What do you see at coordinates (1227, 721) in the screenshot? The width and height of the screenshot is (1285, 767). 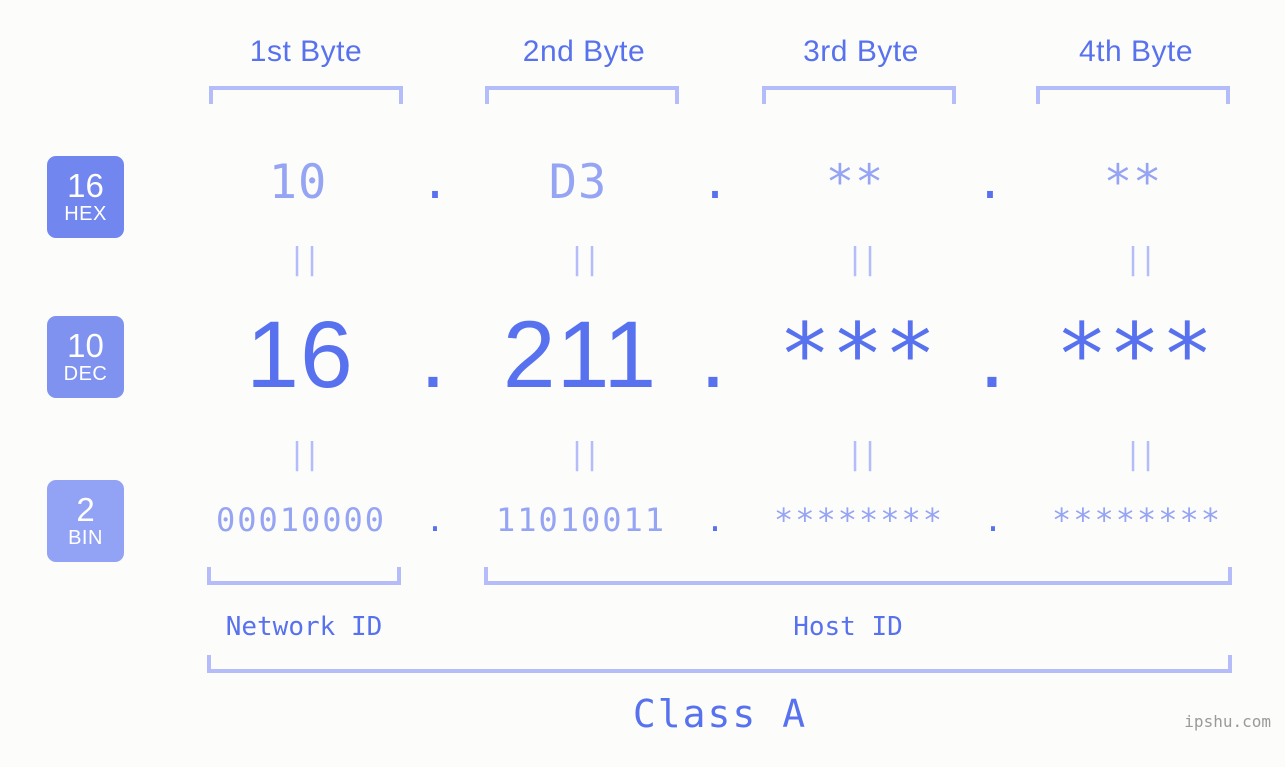 I see `site-watermark: ipshu.com` at bounding box center [1227, 721].